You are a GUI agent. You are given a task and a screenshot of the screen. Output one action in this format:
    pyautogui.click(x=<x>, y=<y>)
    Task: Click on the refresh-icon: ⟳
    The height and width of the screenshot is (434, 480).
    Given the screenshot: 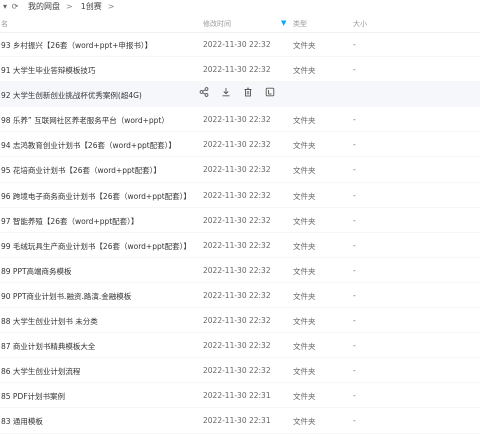 What is the action you would take?
    pyautogui.click(x=15, y=6)
    